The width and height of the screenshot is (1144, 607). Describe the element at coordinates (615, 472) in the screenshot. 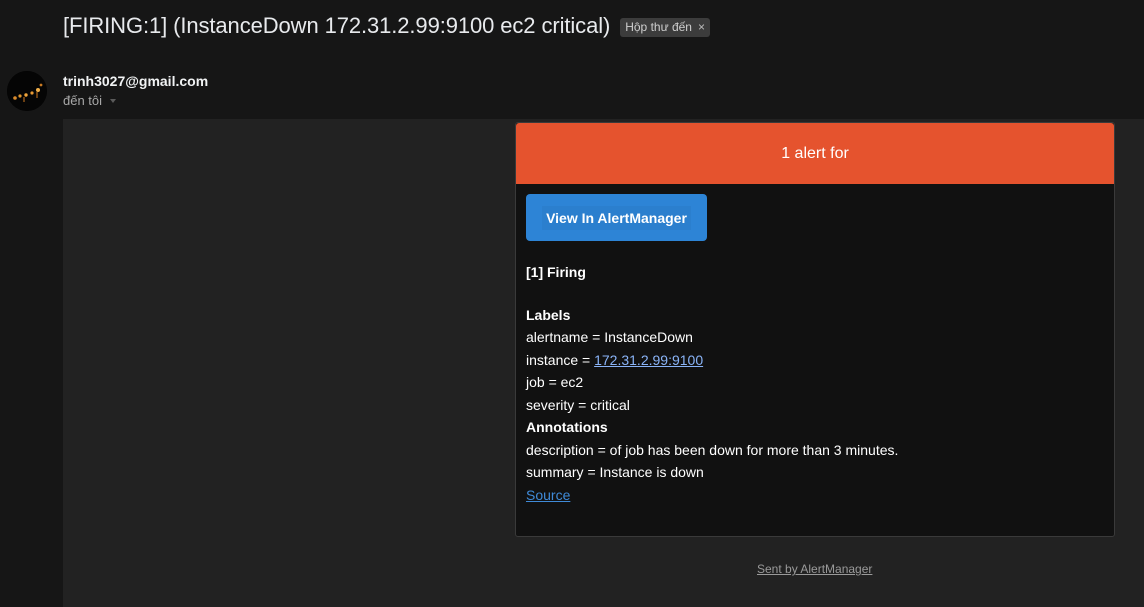

I see `annotation-summary: summary = Instance is down` at that location.